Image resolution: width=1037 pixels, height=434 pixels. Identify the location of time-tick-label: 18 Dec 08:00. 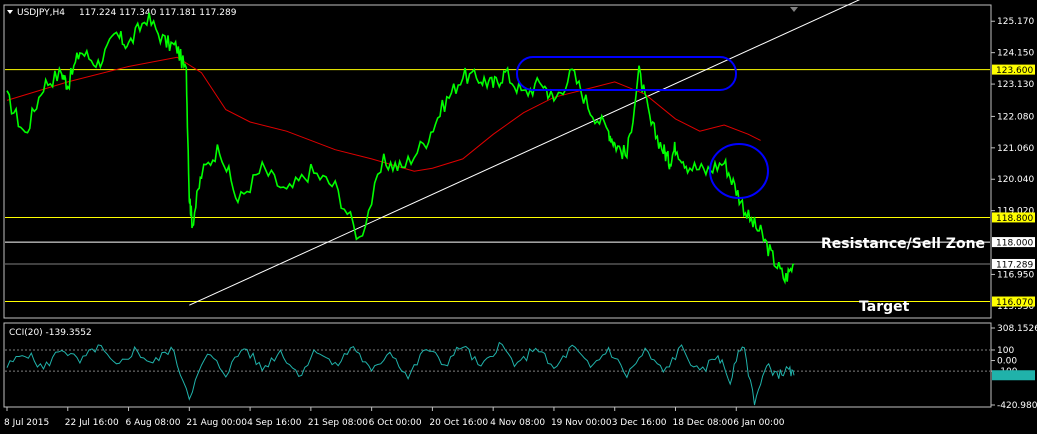
(702, 423).